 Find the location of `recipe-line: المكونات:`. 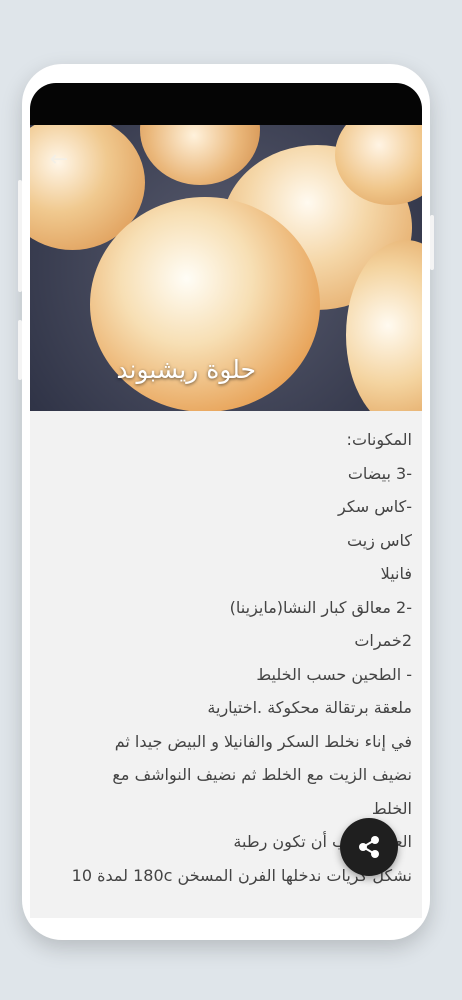

recipe-line: المكونات: is located at coordinates (379, 439).